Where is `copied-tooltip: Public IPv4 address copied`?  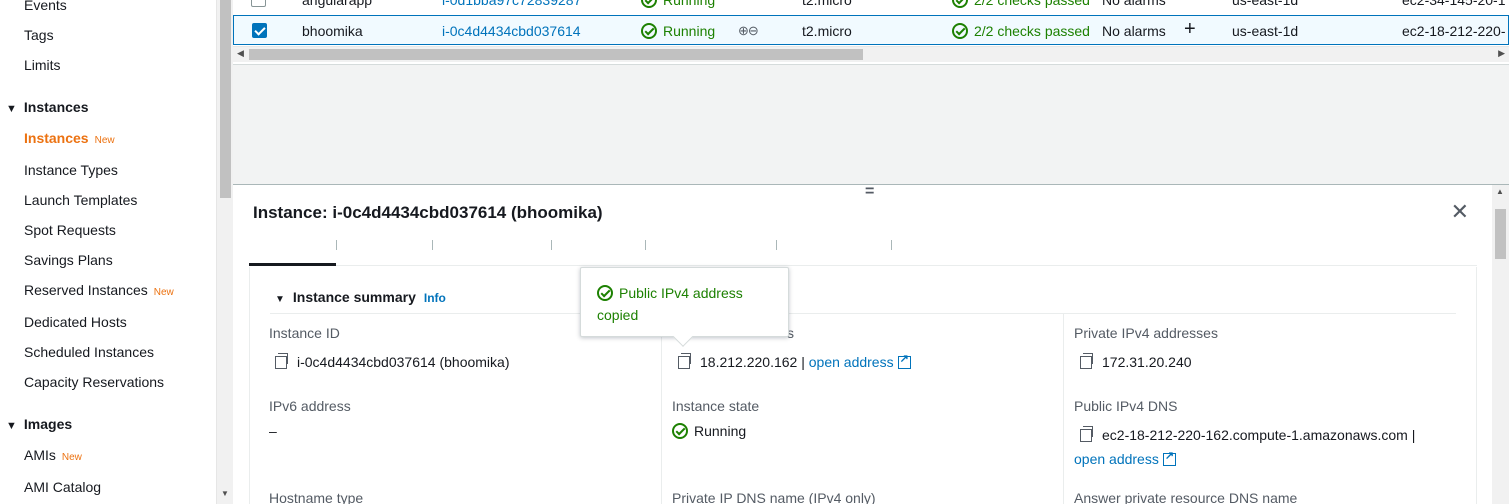 copied-tooltip: Public IPv4 address copied is located at coordinates (684, 307).